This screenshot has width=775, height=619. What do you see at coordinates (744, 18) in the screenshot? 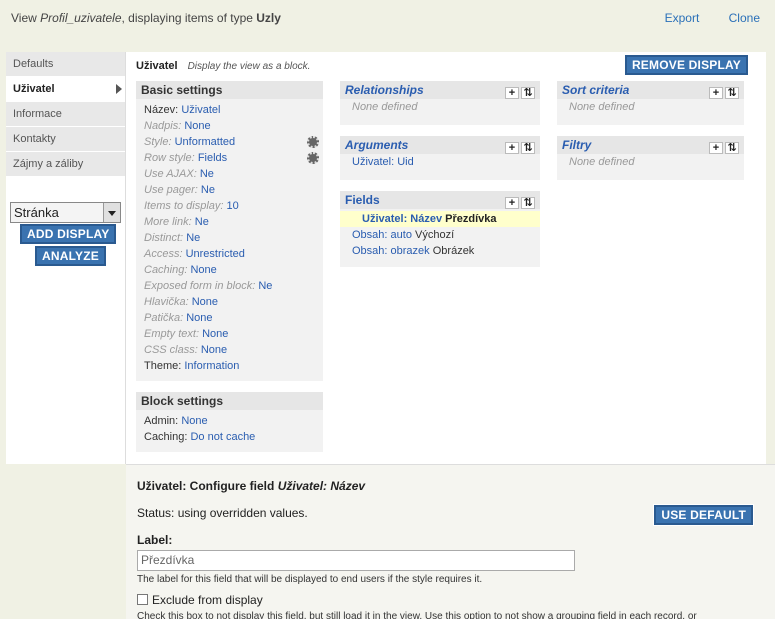
I see `clone-link: Clone` at bounding box center [744, 18].